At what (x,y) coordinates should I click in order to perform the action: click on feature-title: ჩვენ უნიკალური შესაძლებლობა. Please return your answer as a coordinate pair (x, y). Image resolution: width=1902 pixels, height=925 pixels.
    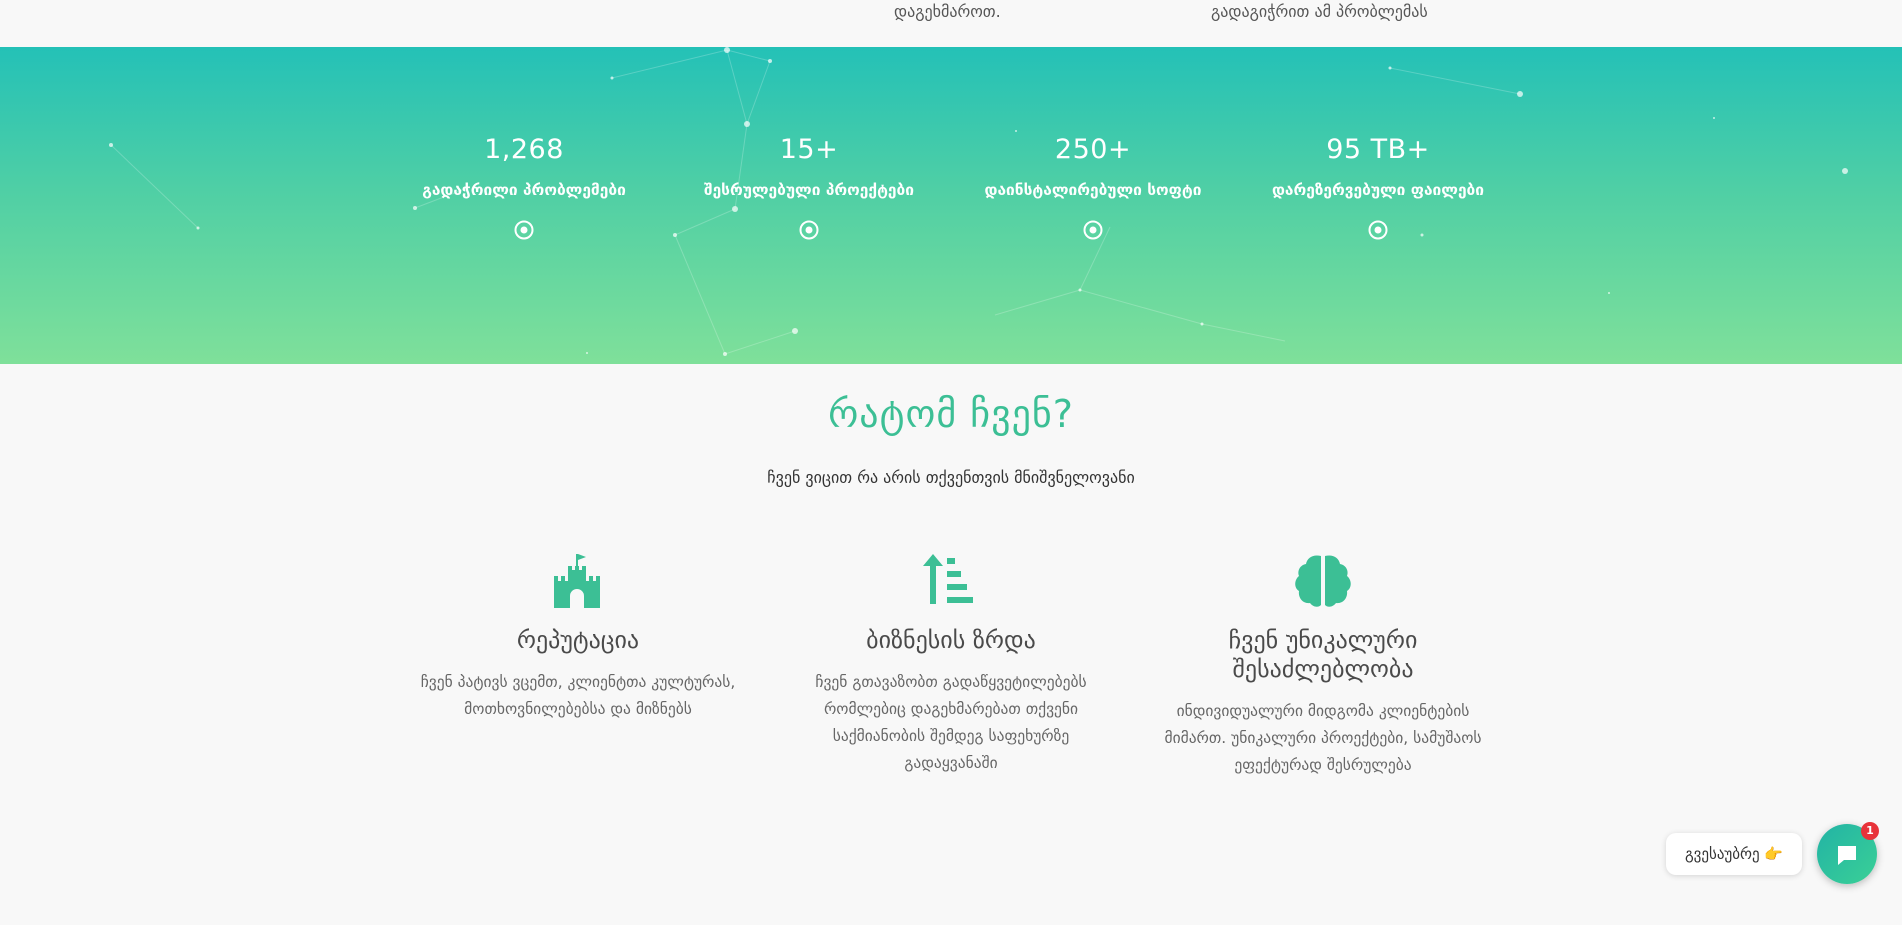
    Looking at the image, I should click on (1323, 654).